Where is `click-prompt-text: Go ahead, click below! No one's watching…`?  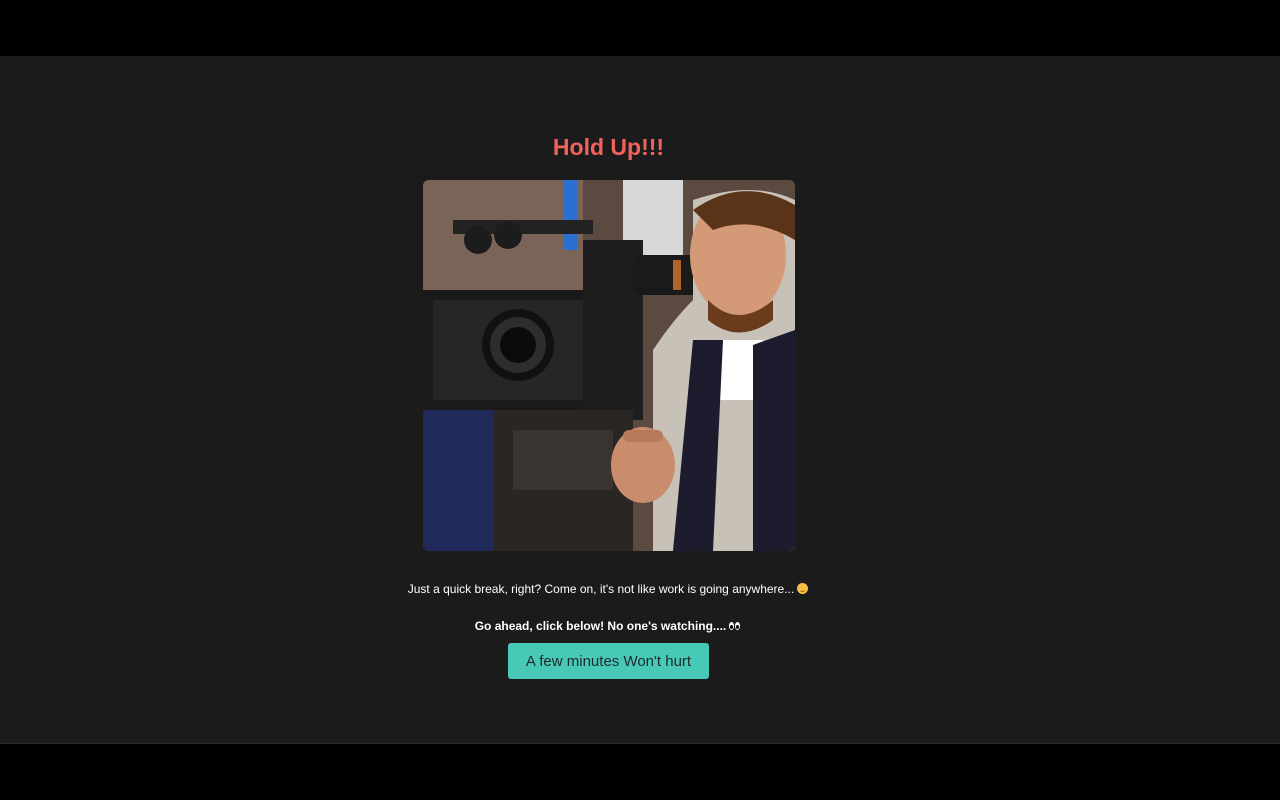
click-prompt-text: Go ahead, click below! No one's watching… is located at coordinates (600, 626).